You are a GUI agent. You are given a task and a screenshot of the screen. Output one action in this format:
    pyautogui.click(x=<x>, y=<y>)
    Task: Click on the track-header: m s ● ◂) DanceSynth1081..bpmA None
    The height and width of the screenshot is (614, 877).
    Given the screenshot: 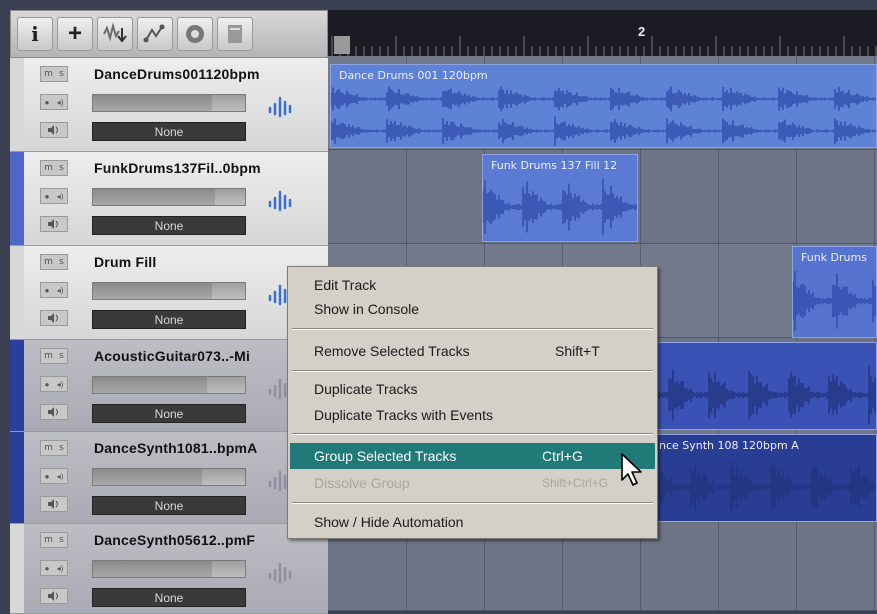 What is the action you would take?
    pyautogui.click(x=169, y=478)
    